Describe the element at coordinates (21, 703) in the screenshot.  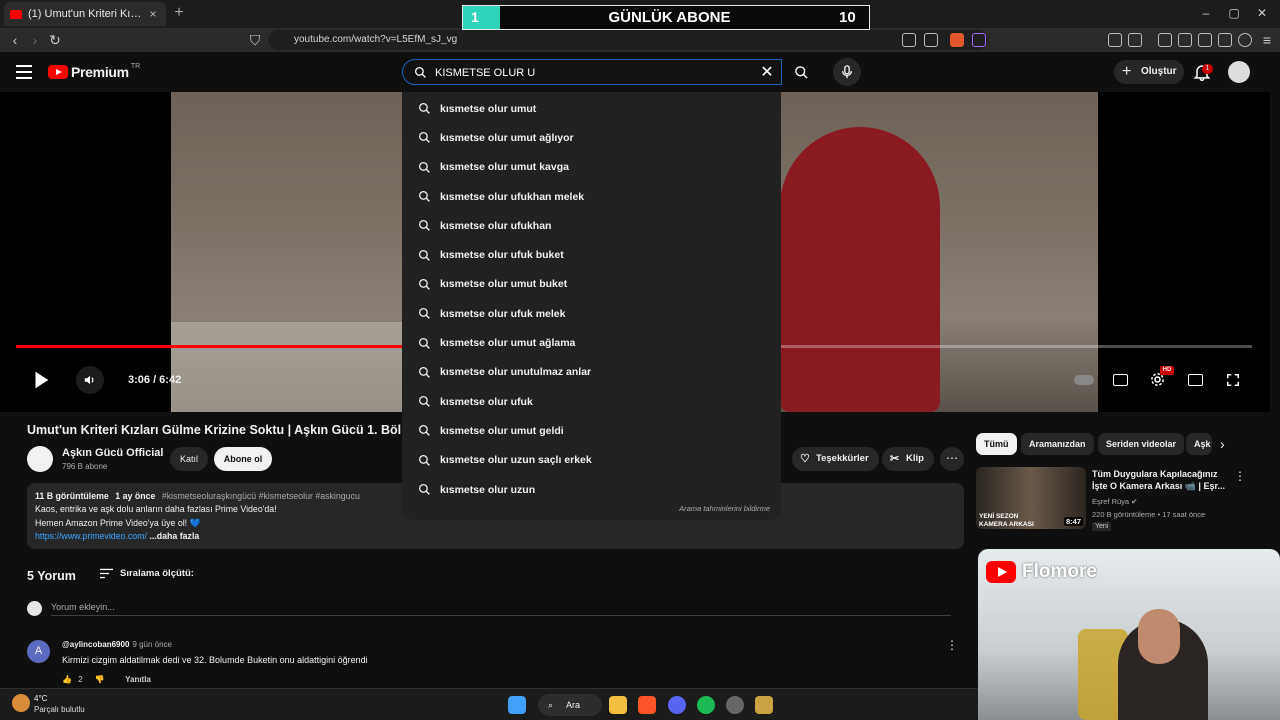
I see `weather-icon` at that location.